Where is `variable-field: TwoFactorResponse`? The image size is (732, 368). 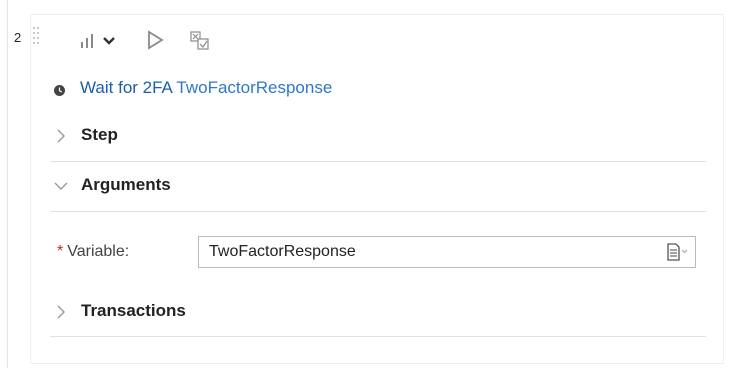
variable-field: TwoFactorResponse is located at coordinates (447, 252).